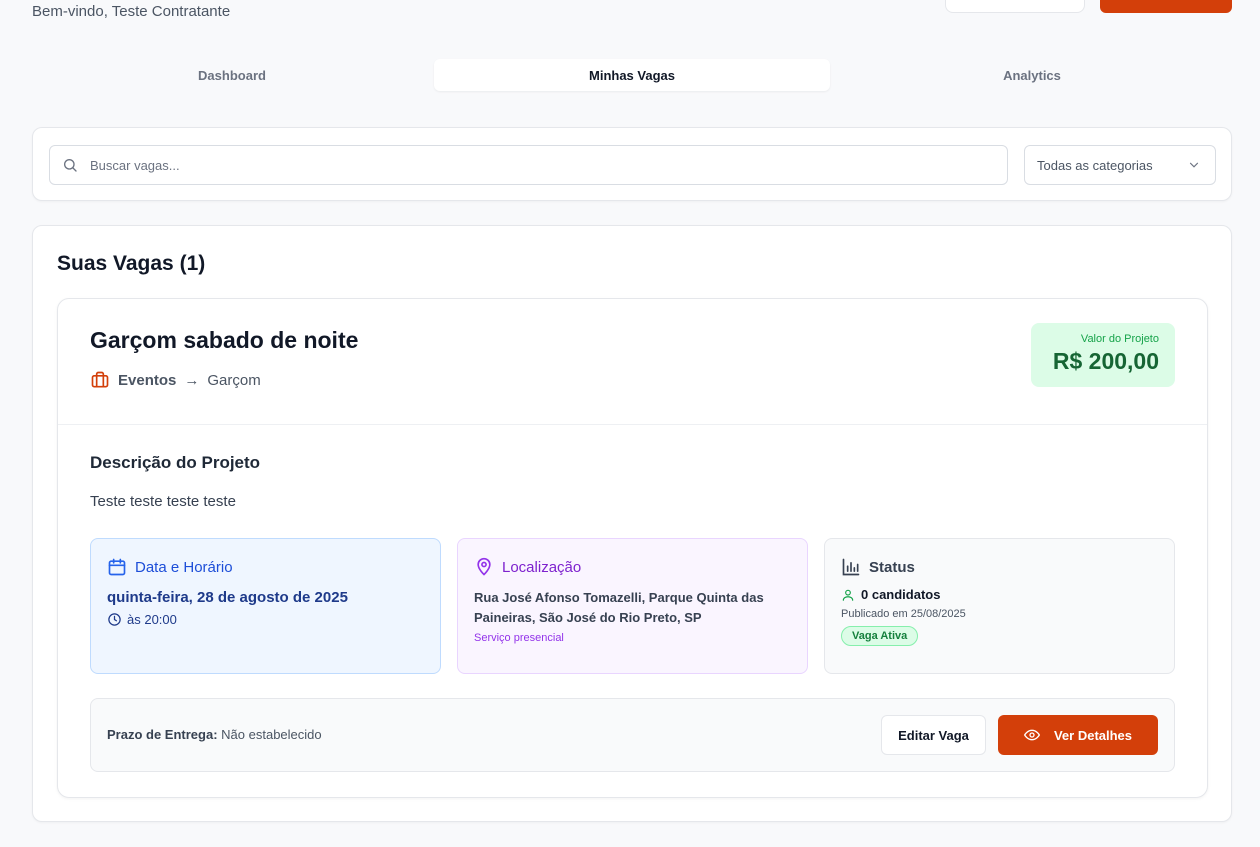 The height and width of the screenshot is (847, 1260). What do you see at coordinates (1166, 6) in the screenshot?
I see `header-primary-button` at bounding box center [1166, 6].